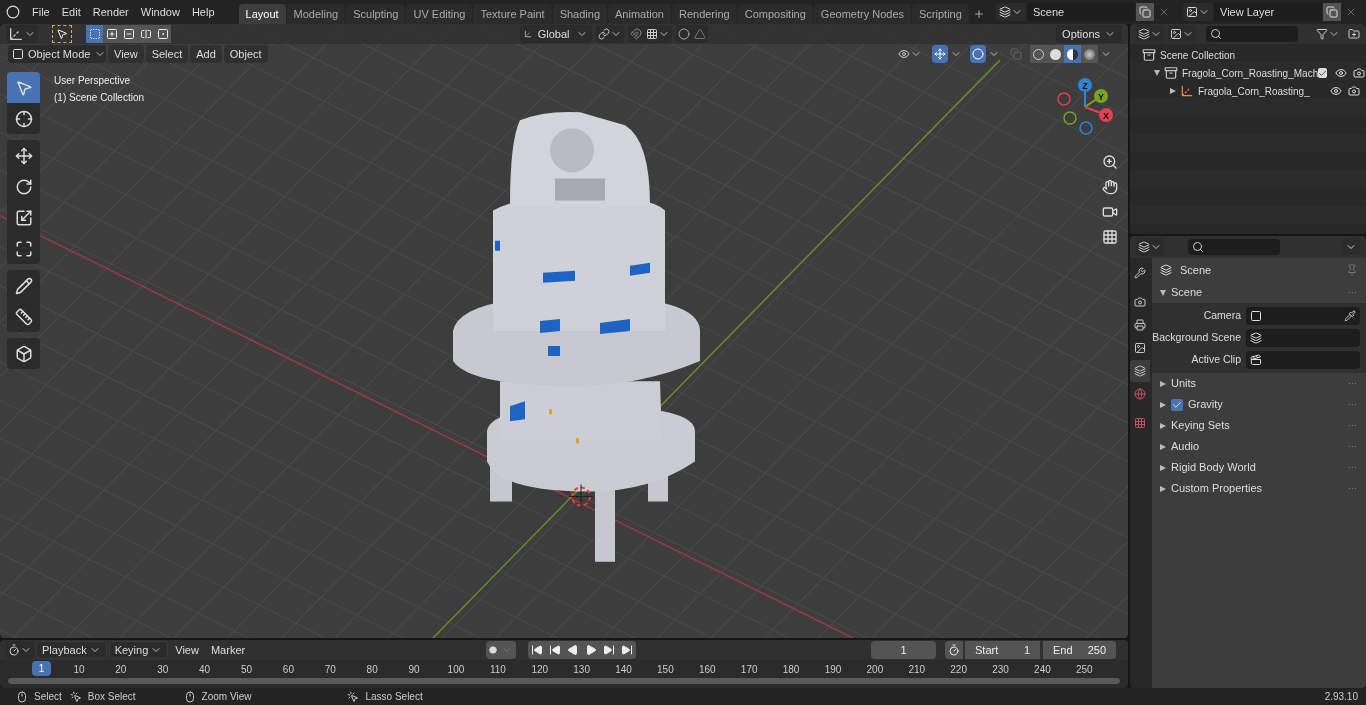 Image resolution: width=1366 pixels, height=705 pixels. I want to click on menu-item: File, so click(41, 12).